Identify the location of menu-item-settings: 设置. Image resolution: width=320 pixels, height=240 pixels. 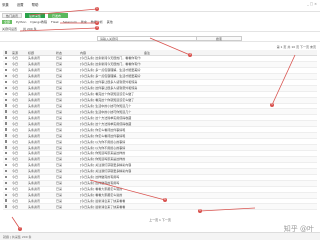
(20, 4).